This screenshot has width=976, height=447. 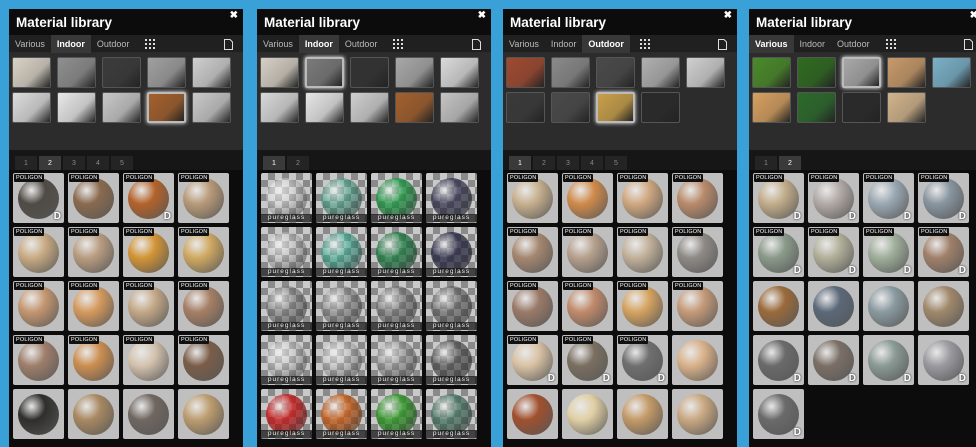 I want to click on page-tab: 5, so click(x=616, y=163).